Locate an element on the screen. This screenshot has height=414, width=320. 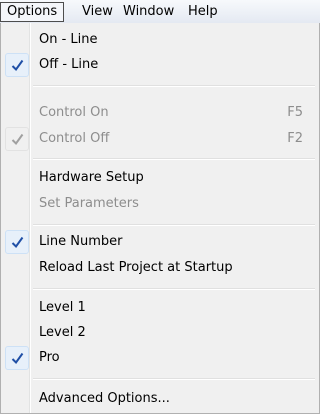
menu-view: View is located at coordinates (97, 12).